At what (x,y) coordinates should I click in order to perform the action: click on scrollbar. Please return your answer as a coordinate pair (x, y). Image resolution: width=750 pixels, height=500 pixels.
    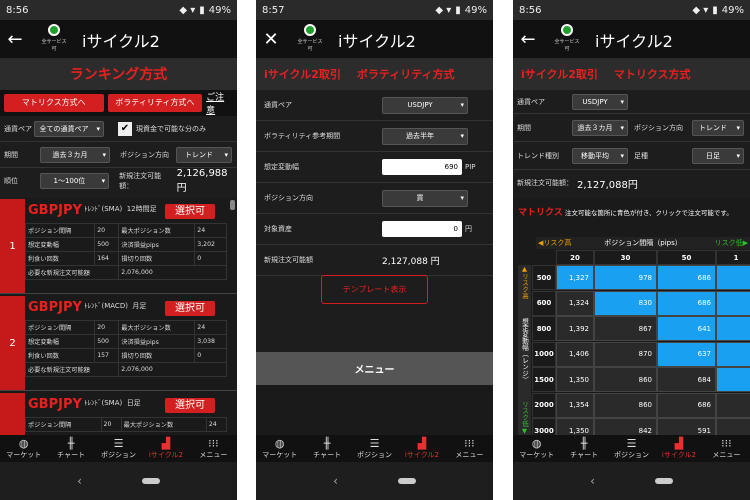
    Looking at the image, I should click on (232, 205).